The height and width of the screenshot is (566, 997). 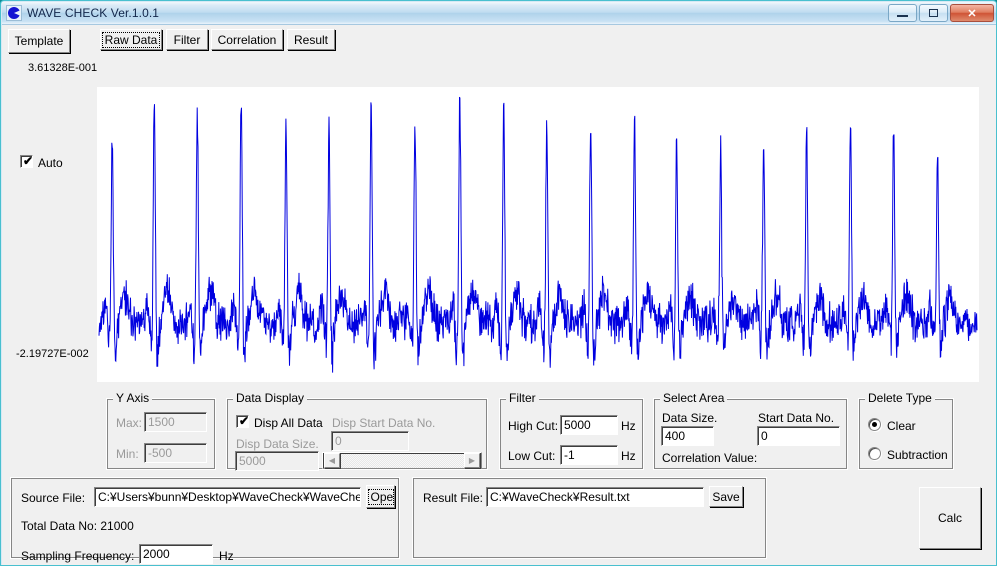 What do you see at coordinates (52, 354) in the screenshot?
I see `y-axis-min-label: -2.19727E-002` at bounding box center [52, 354].